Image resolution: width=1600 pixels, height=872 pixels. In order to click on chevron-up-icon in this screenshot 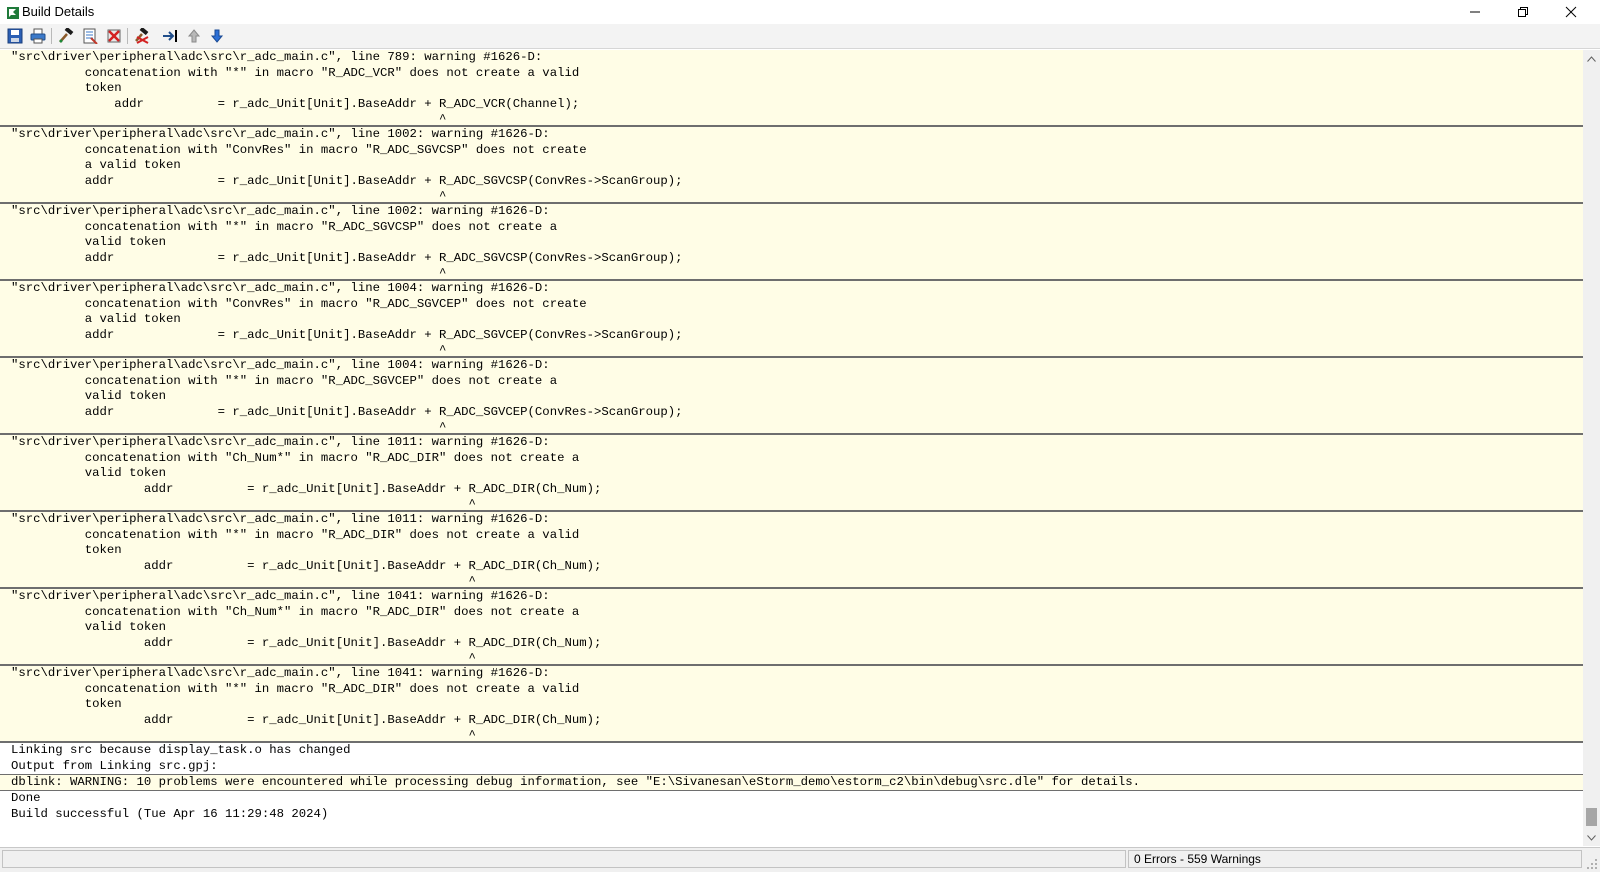, I will do `click(1591, 58)`.